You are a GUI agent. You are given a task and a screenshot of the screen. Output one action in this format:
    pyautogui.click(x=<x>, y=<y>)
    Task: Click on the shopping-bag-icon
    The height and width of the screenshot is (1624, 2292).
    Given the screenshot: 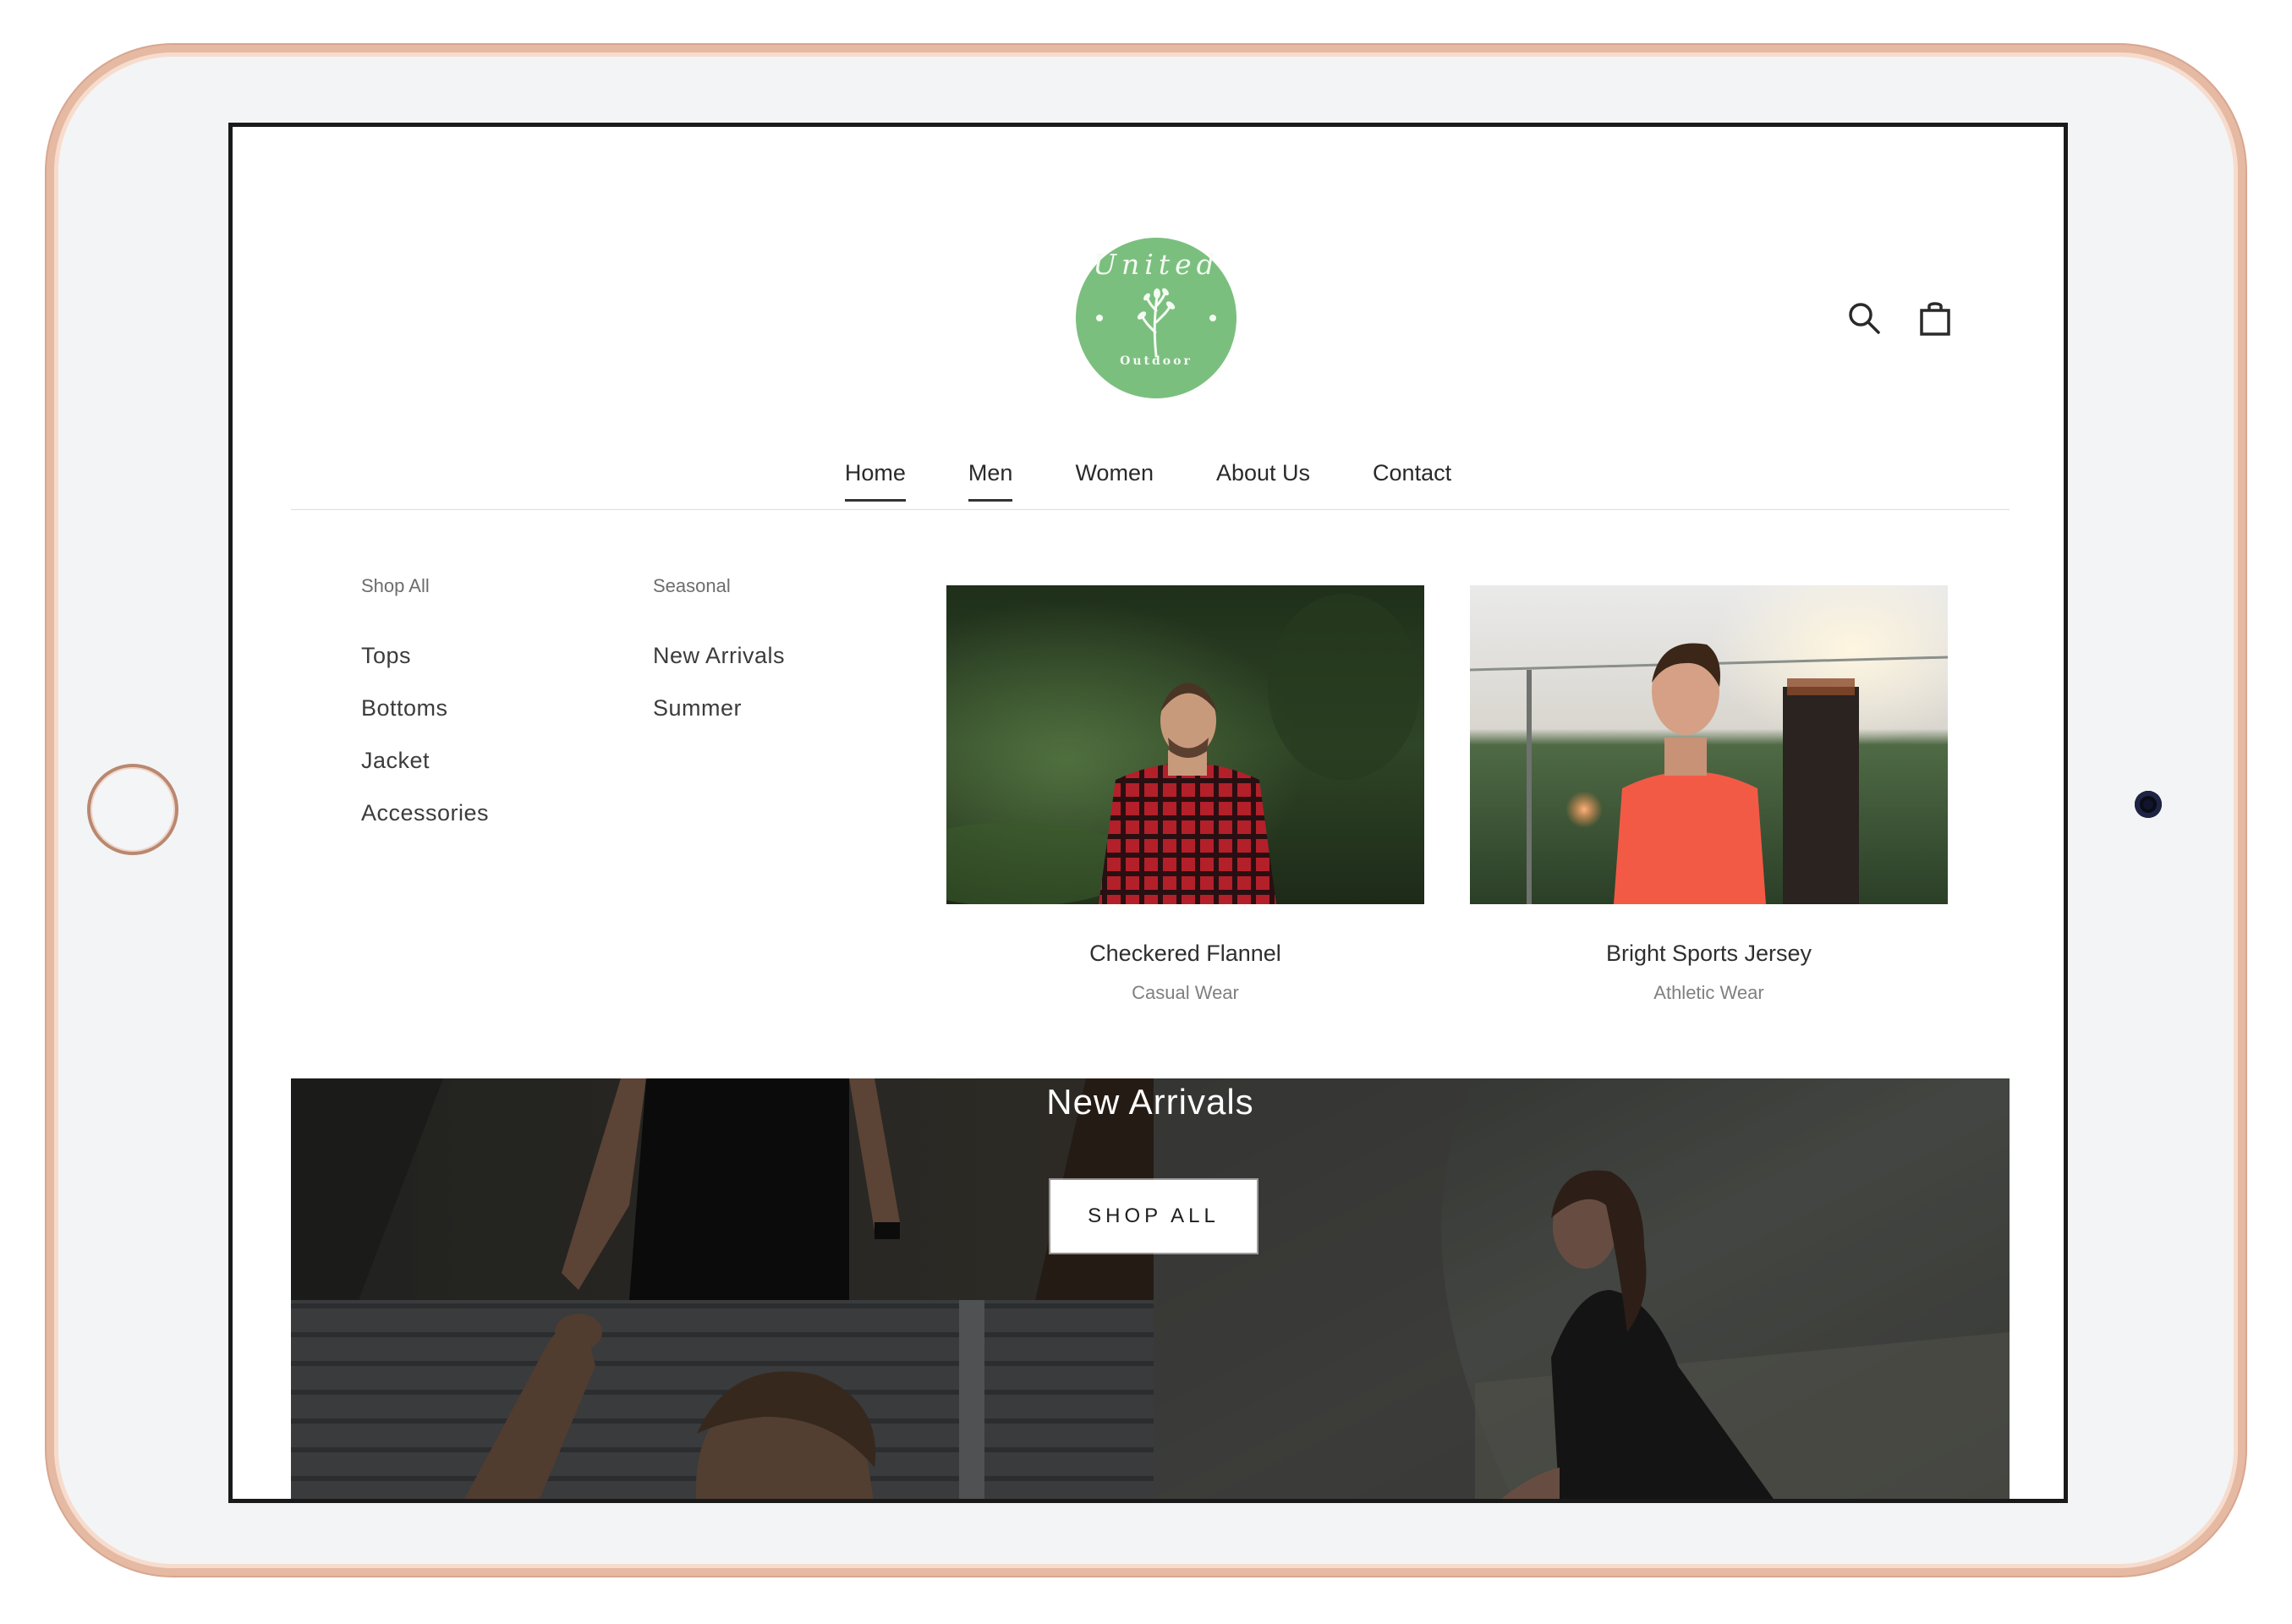 What is the action you would take?
    pyautogui.click(x=1935, y=318)
    